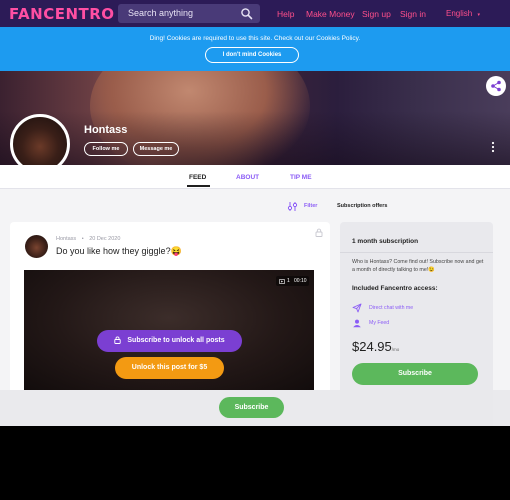 This screenshot has height=500, width=510. I want to click on included-access-title: Included Fancentro access:, so click(395, 288).